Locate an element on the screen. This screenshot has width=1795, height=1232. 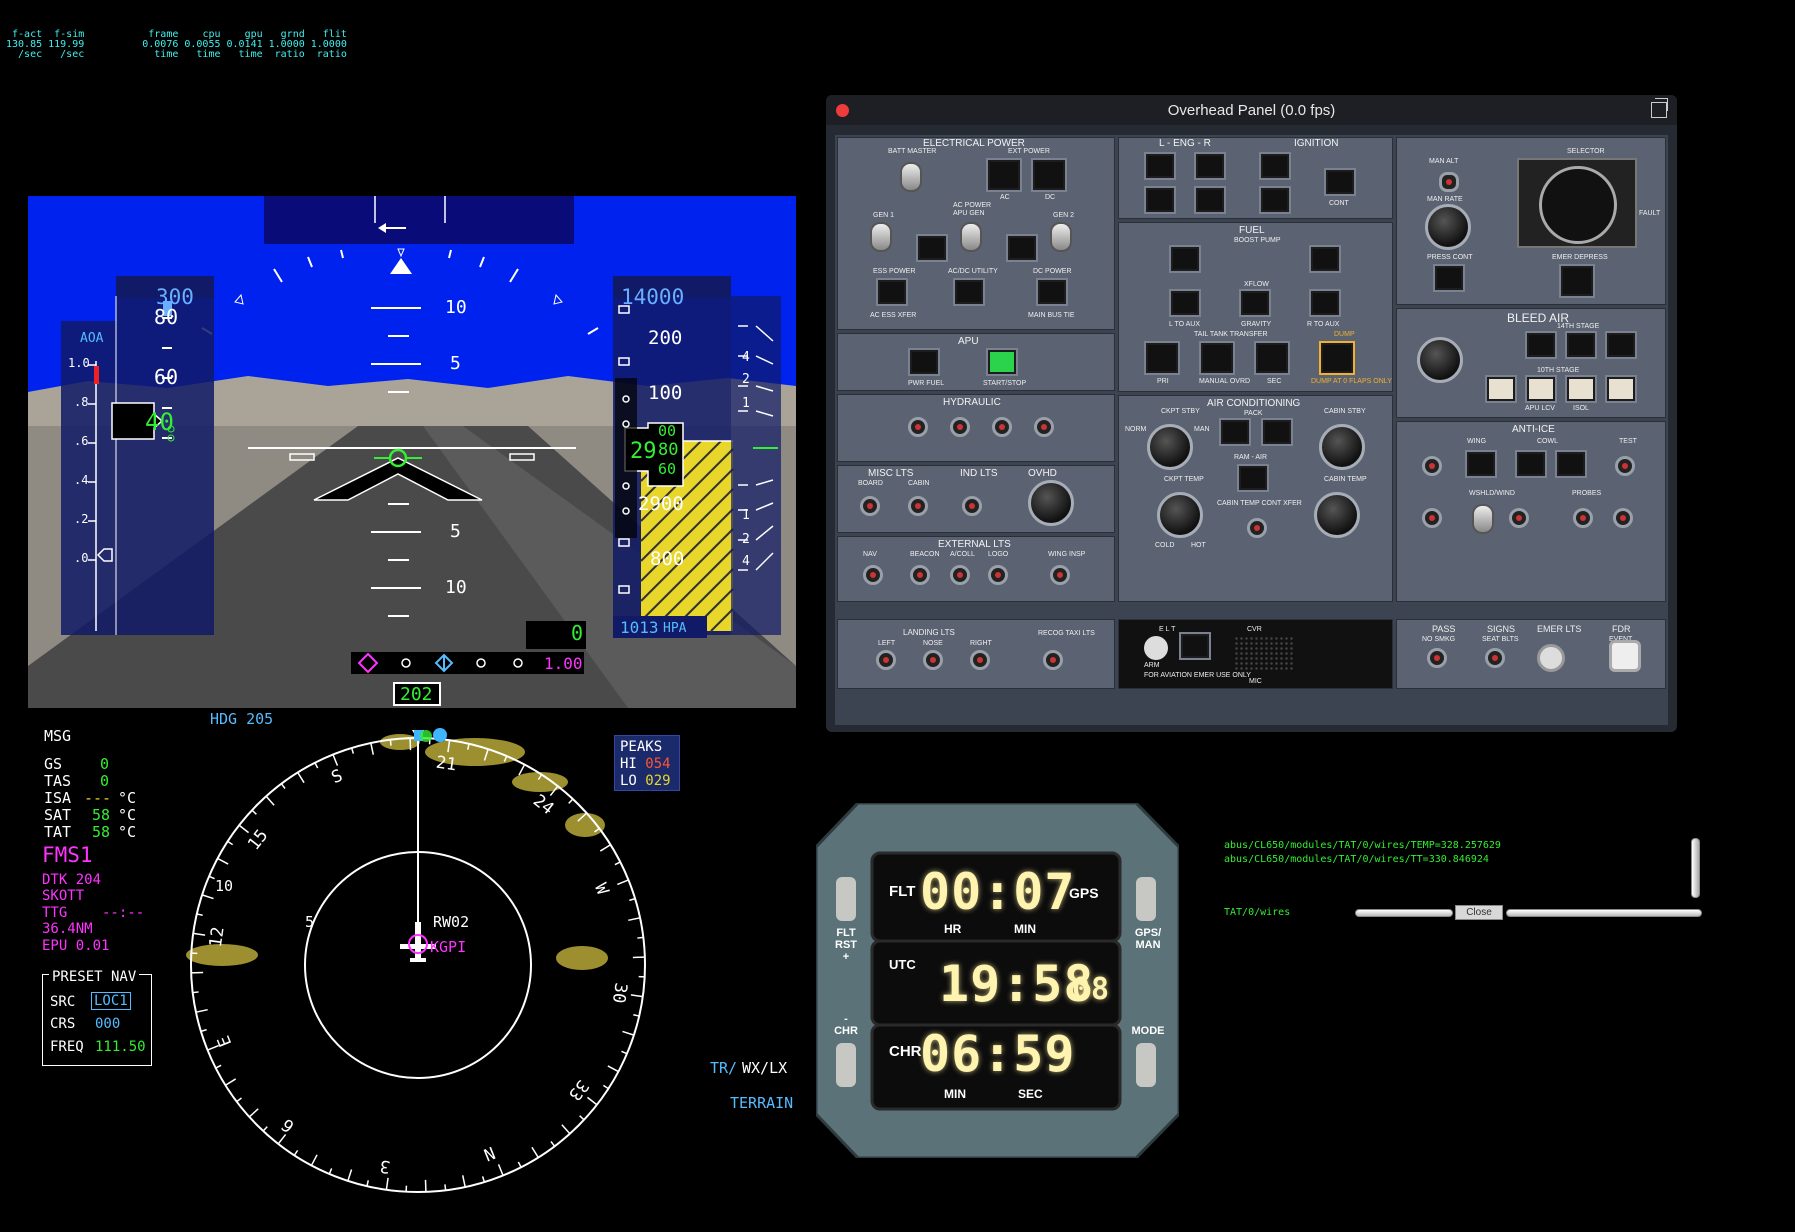
elt-switch is located at coordinates (1156, 648).